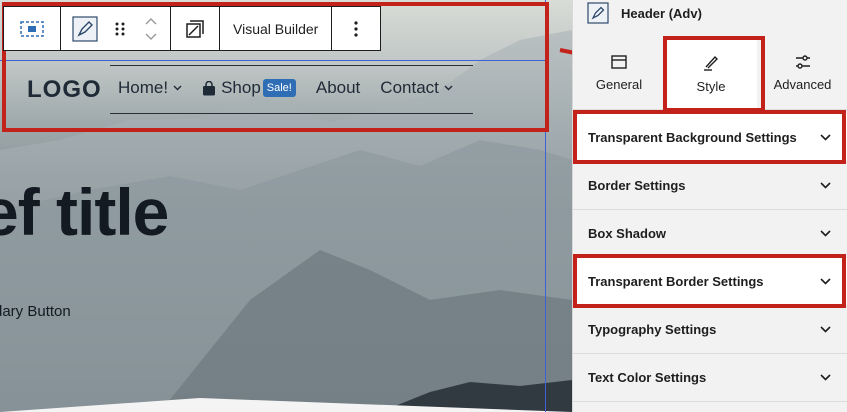 Image resolution: width=847 pixels, height=412 pixels. I want to click on panel-typography: Typography Settings, so click(710, 330).